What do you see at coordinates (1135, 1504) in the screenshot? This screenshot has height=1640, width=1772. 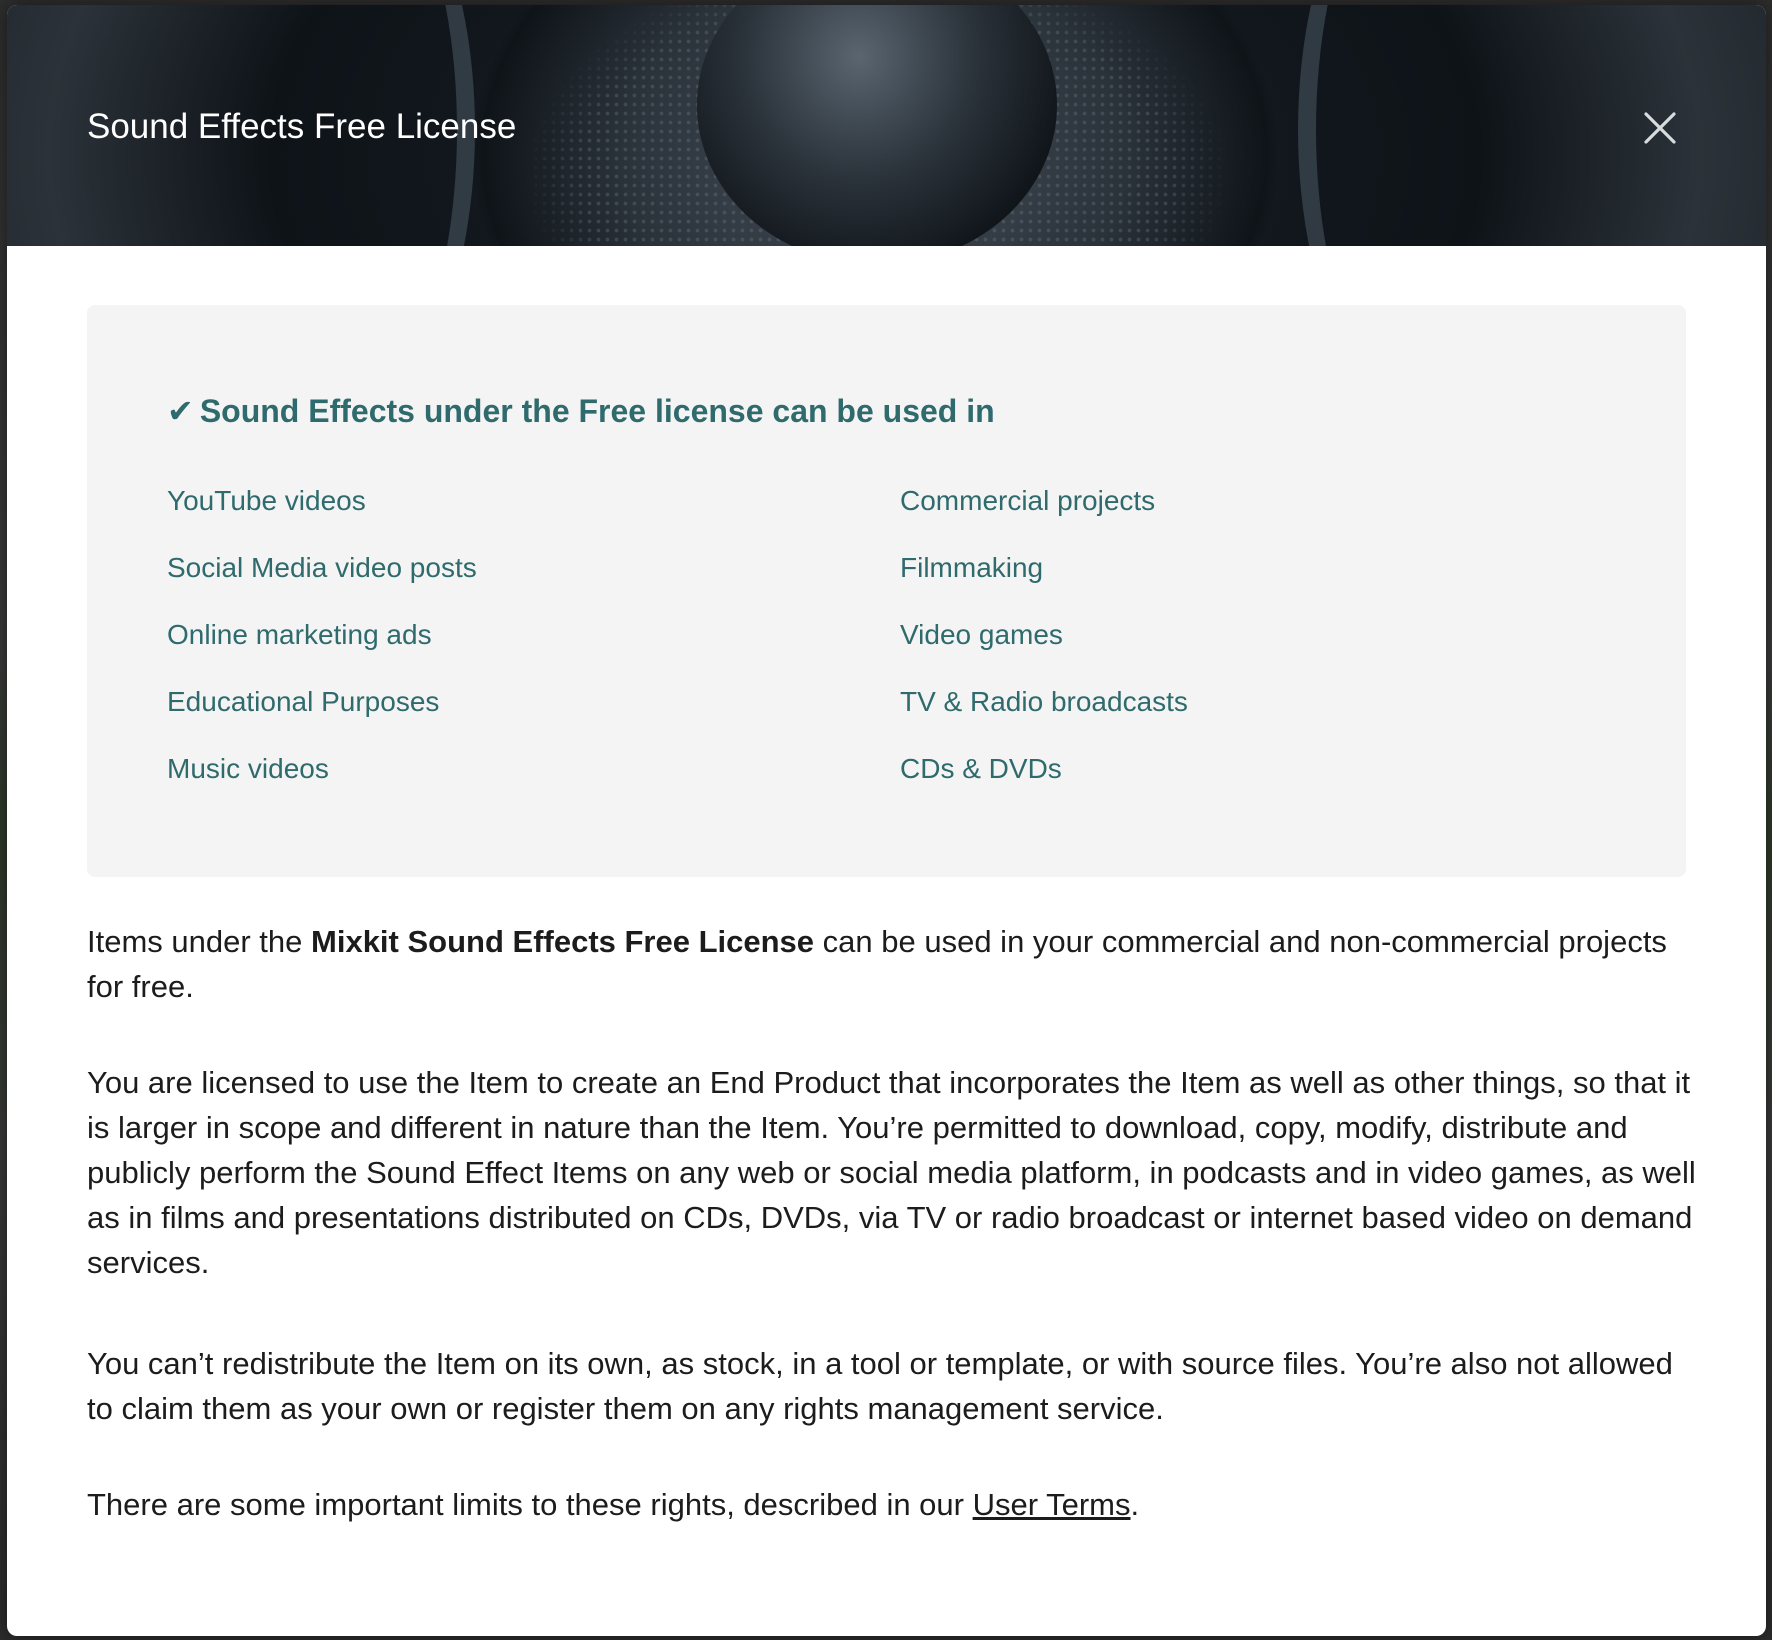 I see `paragraph-limits-suffix: .` at bounding box center [1135, 1504].